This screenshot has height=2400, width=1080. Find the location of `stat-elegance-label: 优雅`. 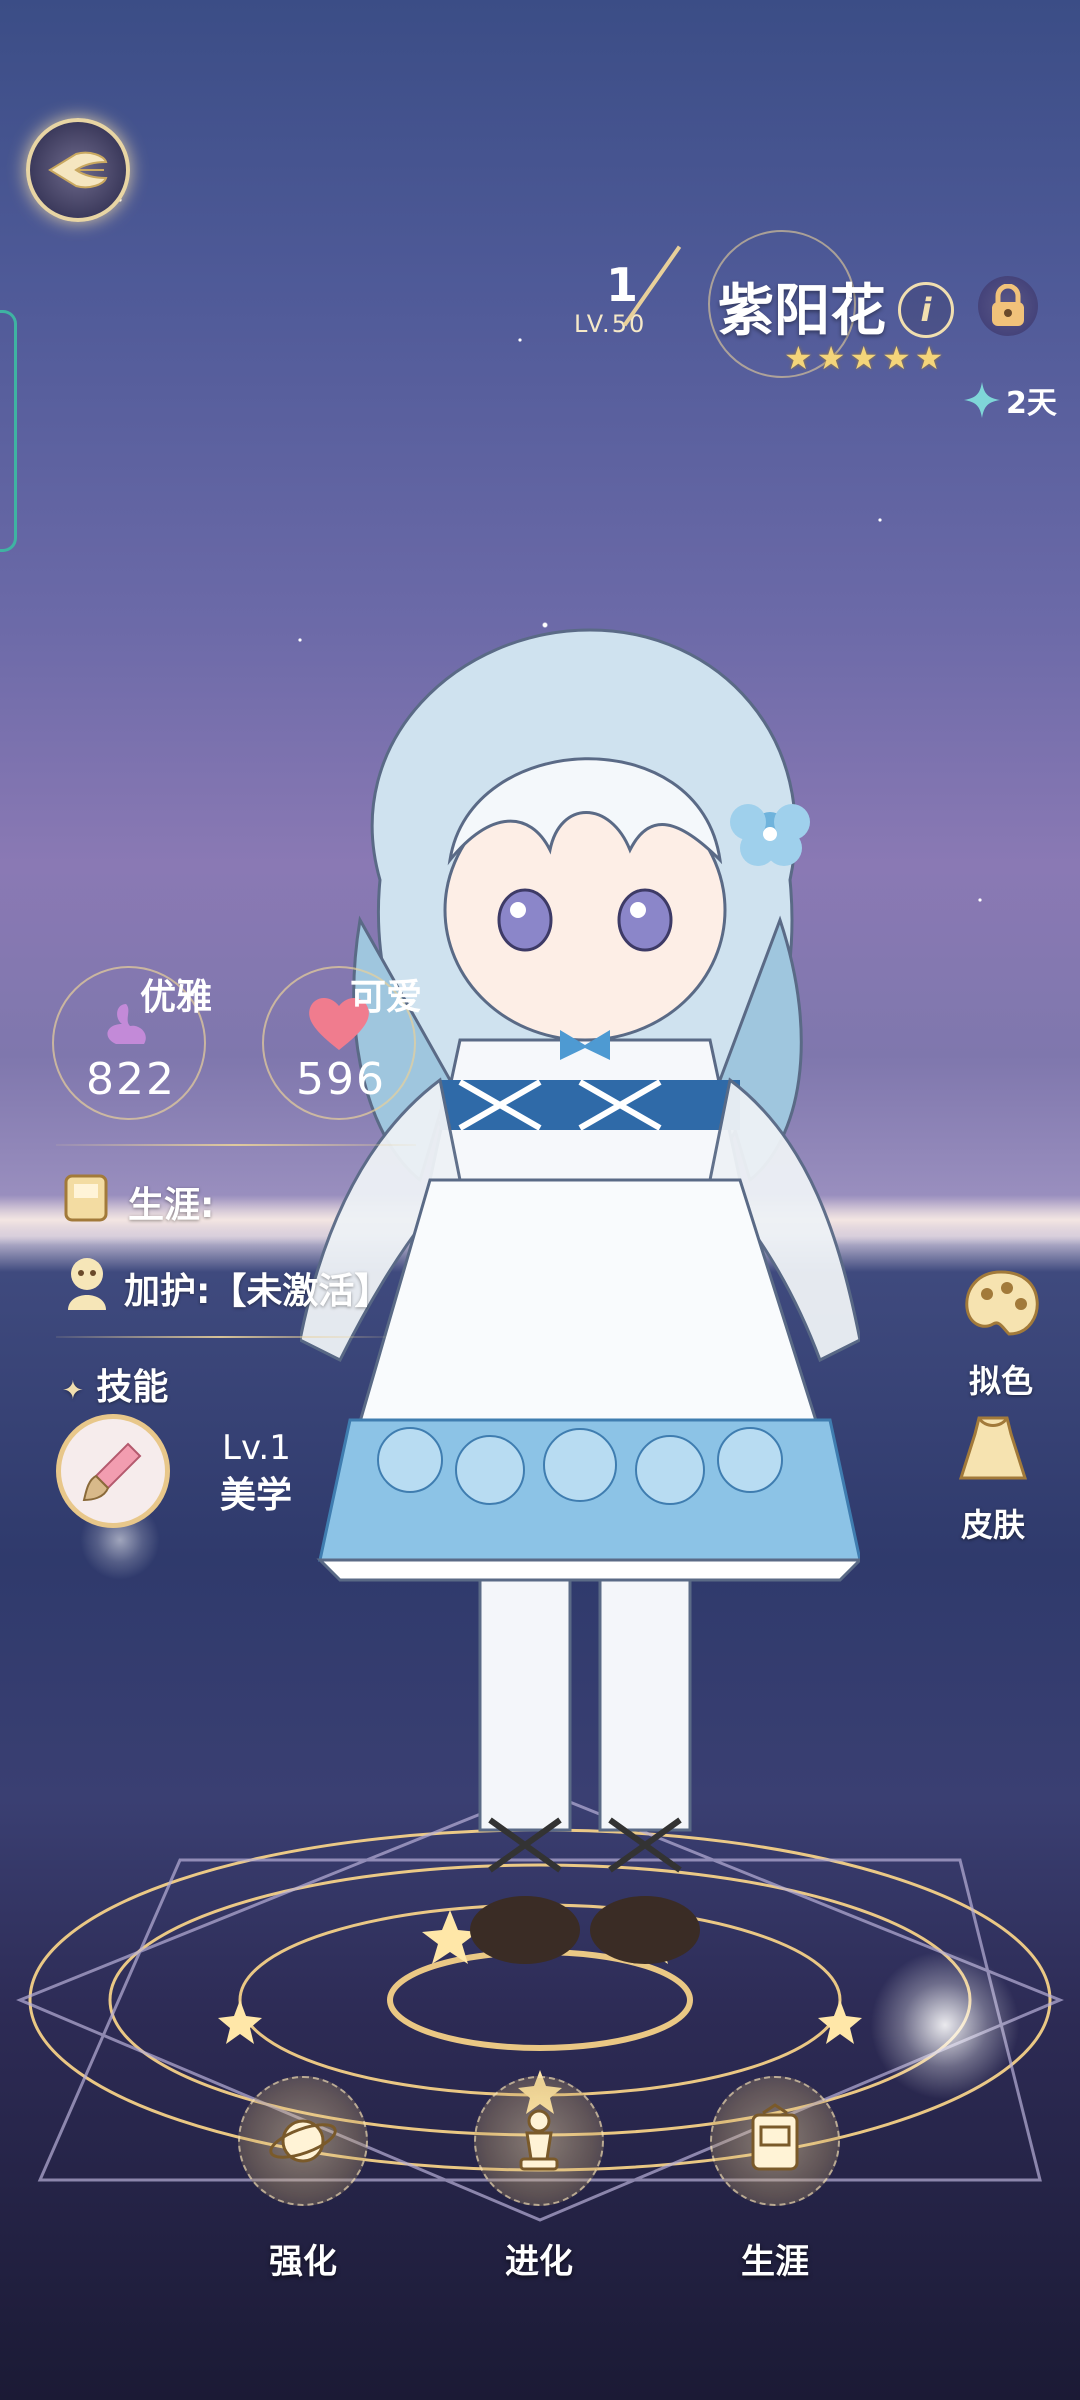

stat-elegance-label: 优雅 is located at coordinates (176, 997).